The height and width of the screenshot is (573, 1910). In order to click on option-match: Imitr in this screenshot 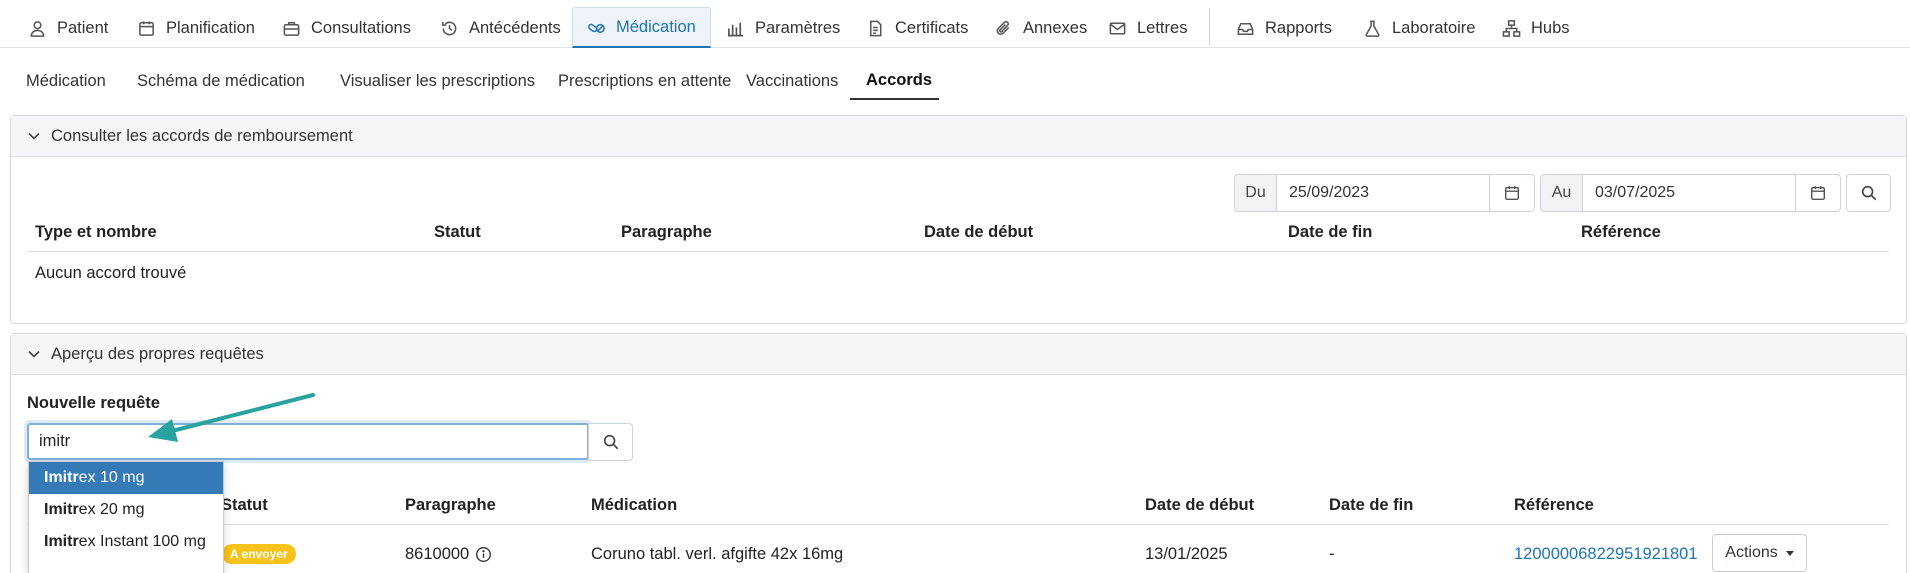, I will do `click(61, 477)`.